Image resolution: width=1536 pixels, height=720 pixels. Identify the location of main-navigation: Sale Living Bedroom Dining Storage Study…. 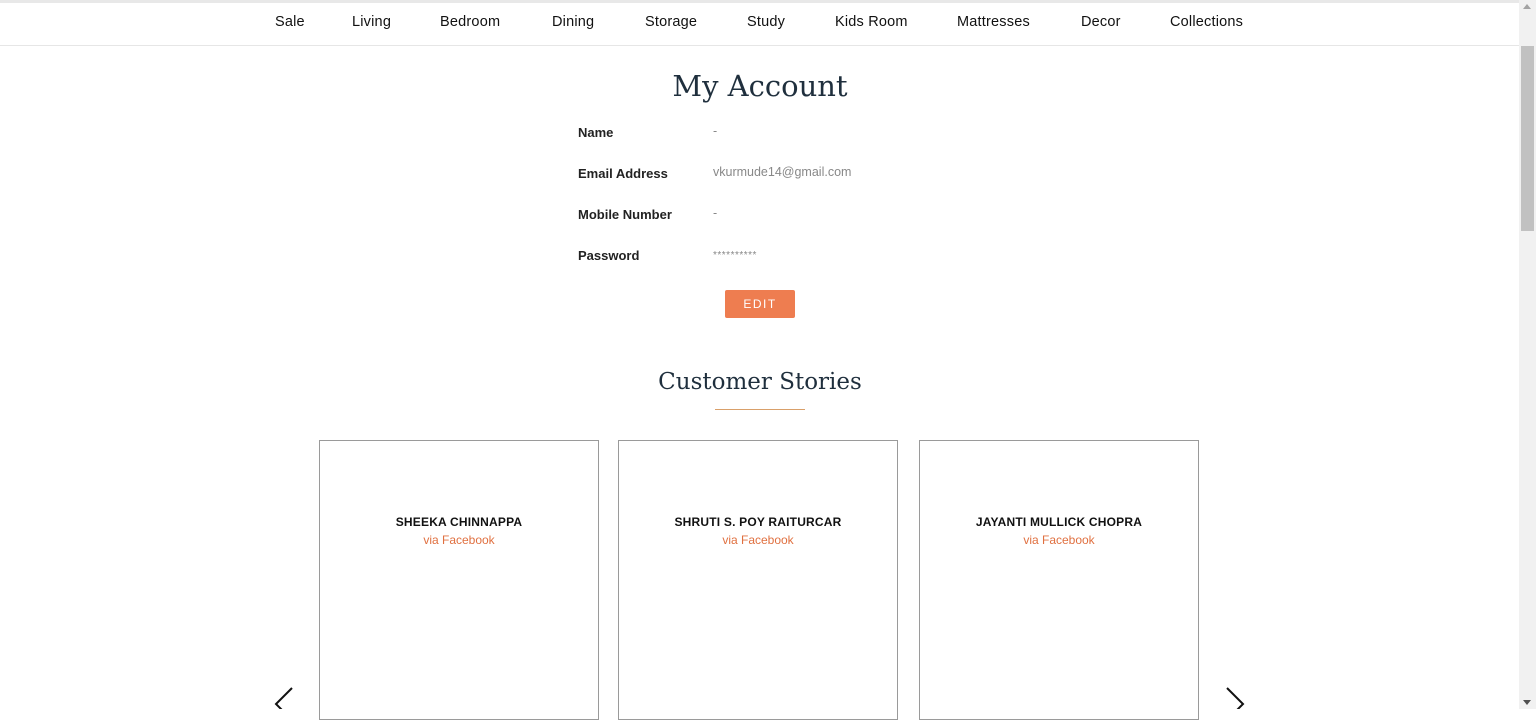
(759, 24).